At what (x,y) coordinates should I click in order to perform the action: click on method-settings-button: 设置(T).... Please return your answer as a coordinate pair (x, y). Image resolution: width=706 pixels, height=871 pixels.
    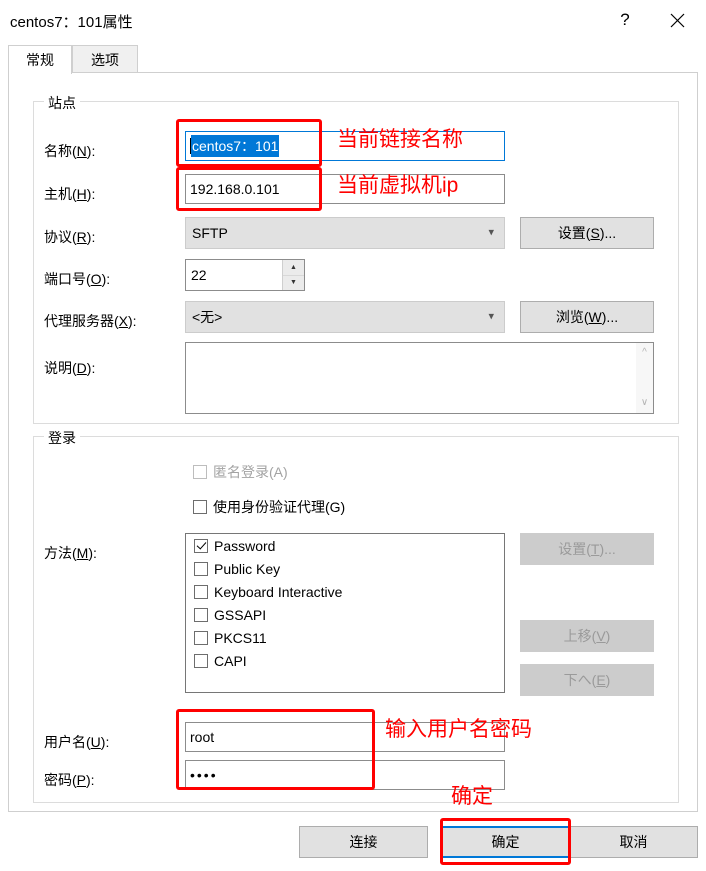
    Looking at the image, I should click on (587, 549).